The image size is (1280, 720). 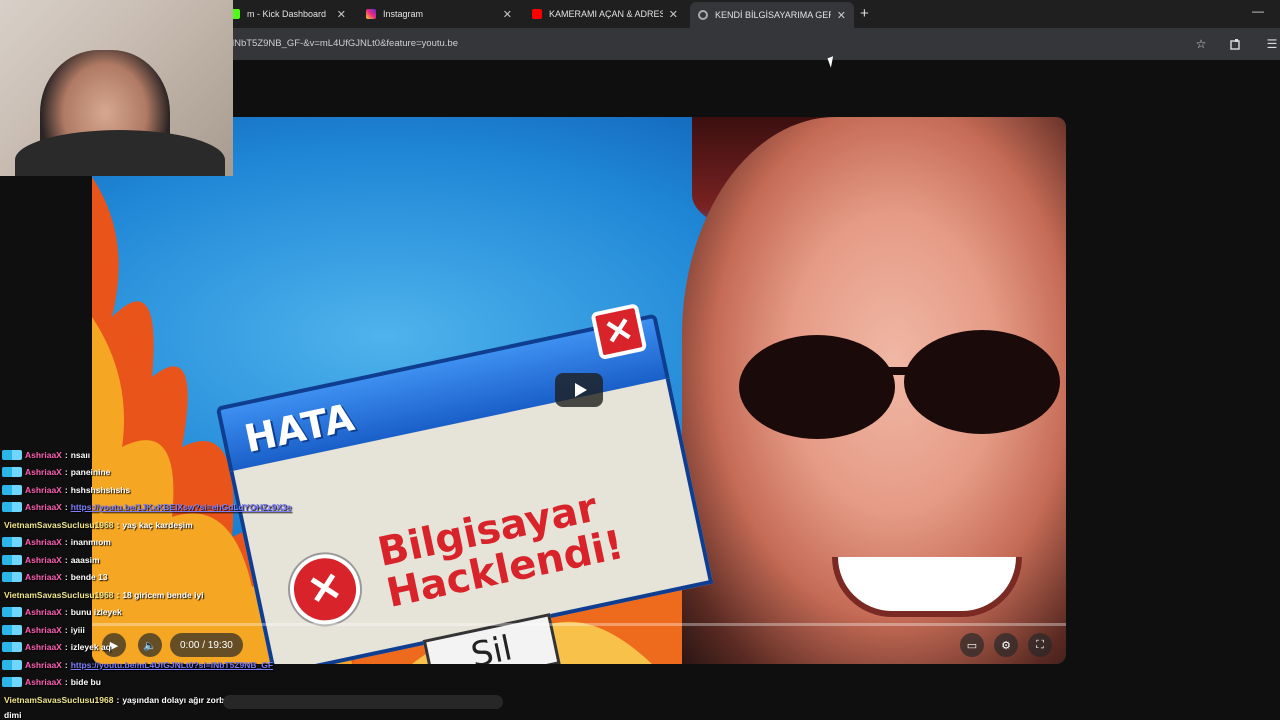 I want to click on settings-gear-icon: ⚙, so click(x=1006, y=645).